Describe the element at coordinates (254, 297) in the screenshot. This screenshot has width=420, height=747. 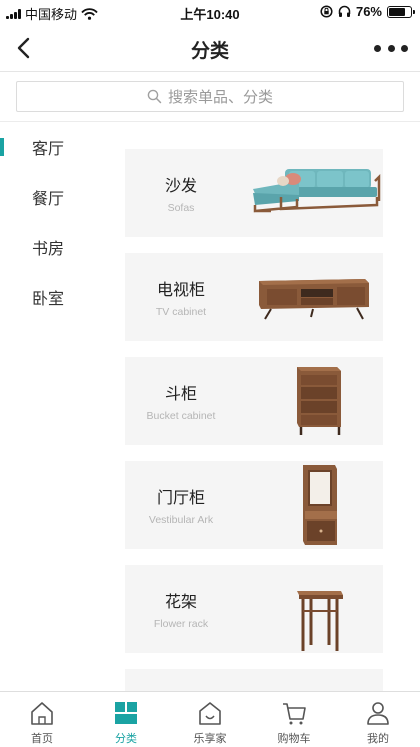
I see `category-card-tv-cabinet: 电视柜 TV cabinet` at that location.